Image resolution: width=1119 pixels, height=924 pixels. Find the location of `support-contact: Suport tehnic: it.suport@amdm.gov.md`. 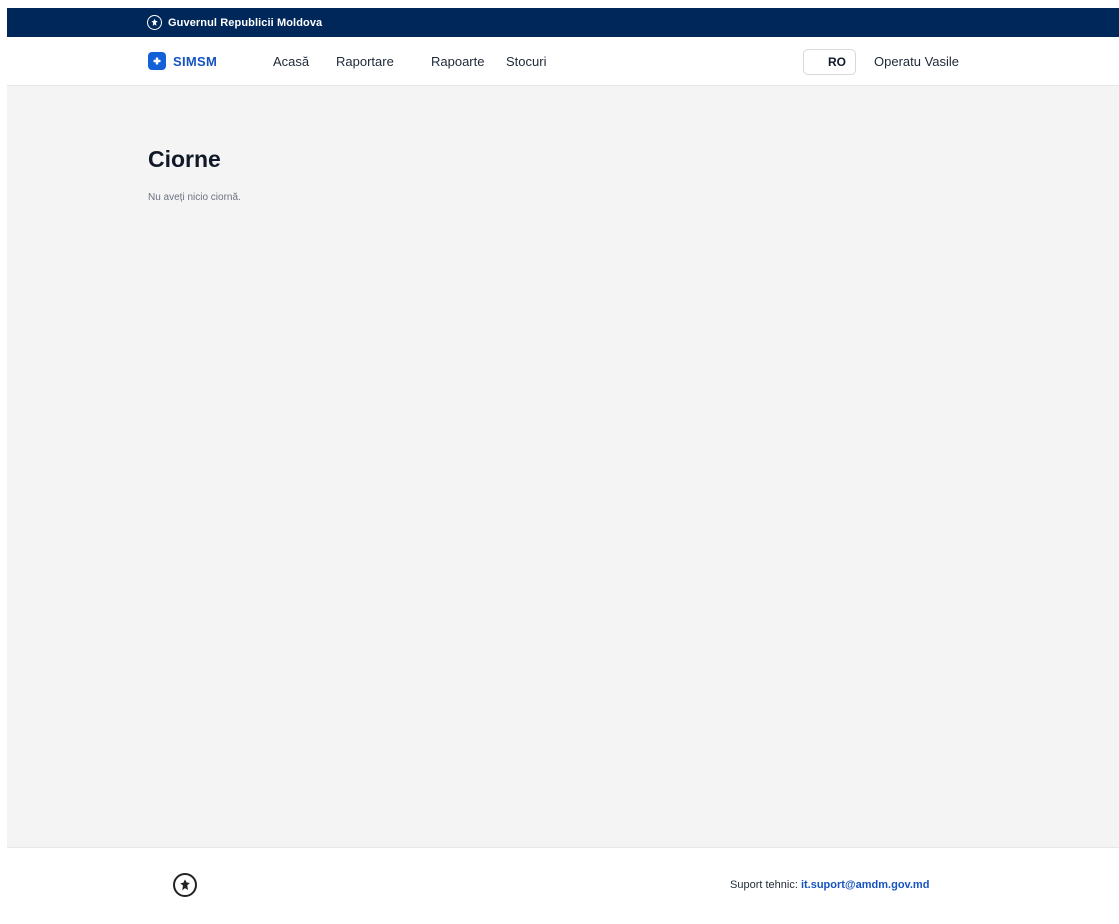

support-contact: Suport tehnic: it.suport@amdm.gov.md is located at coordinates (829, 885).